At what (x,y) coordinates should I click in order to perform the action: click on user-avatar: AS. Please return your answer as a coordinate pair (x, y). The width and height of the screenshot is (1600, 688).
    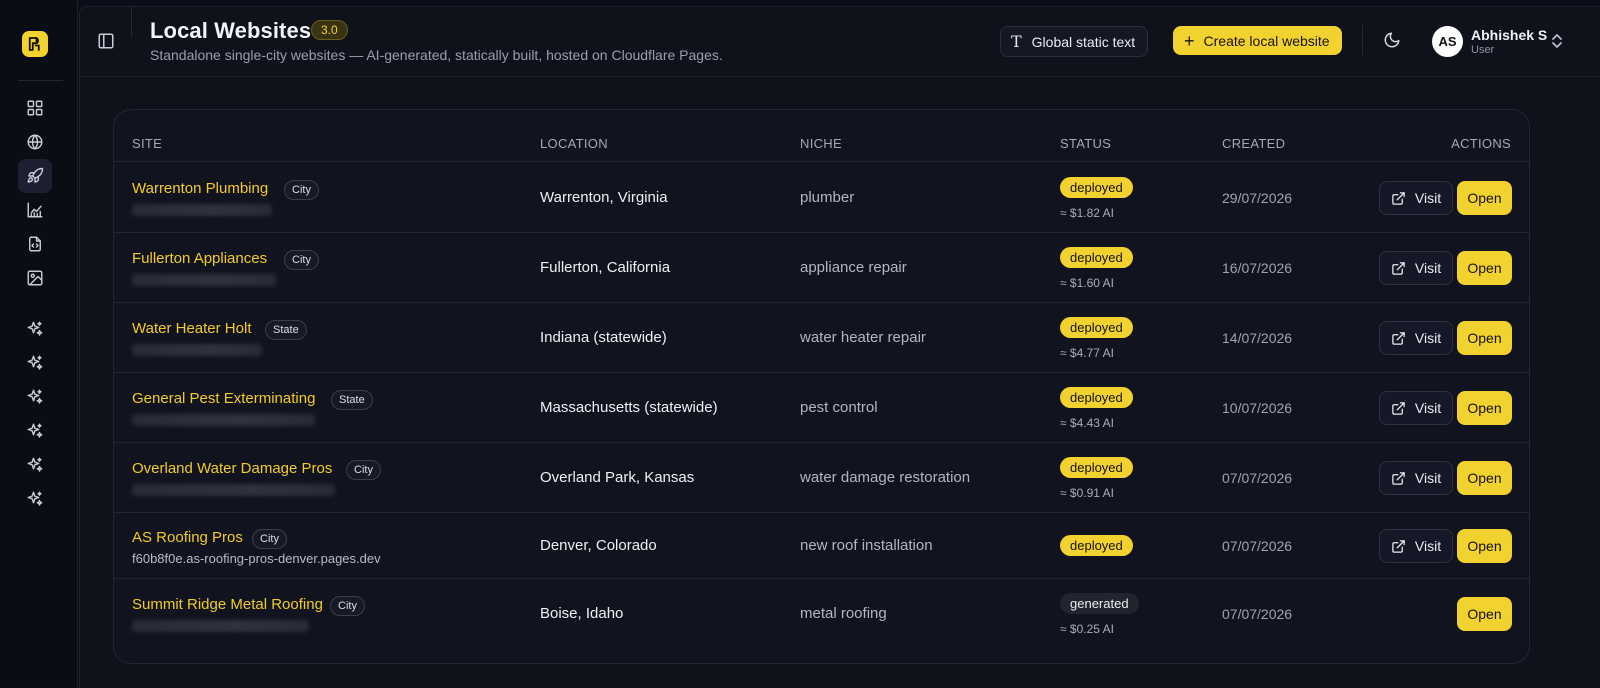
    Looking at the image, I should click on (1447, 41).